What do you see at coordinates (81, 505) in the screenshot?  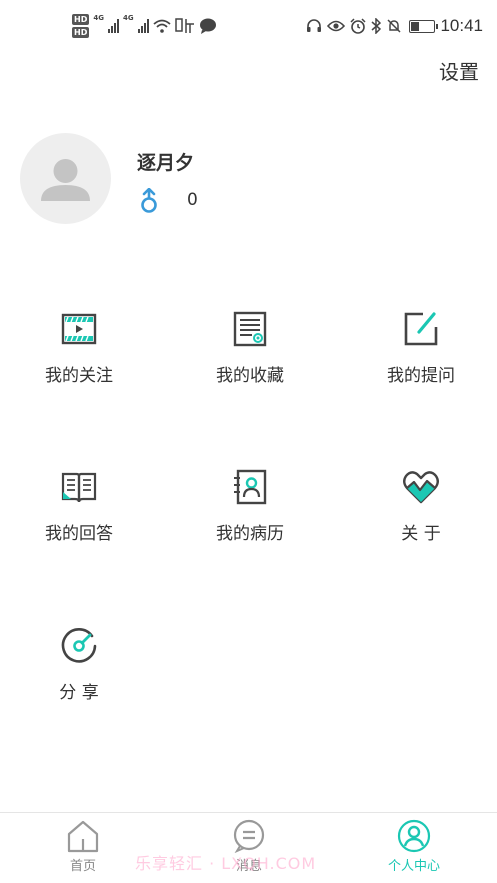 I see `menu-item-my-answers: 我的回答` at bounding box center [81, 505].